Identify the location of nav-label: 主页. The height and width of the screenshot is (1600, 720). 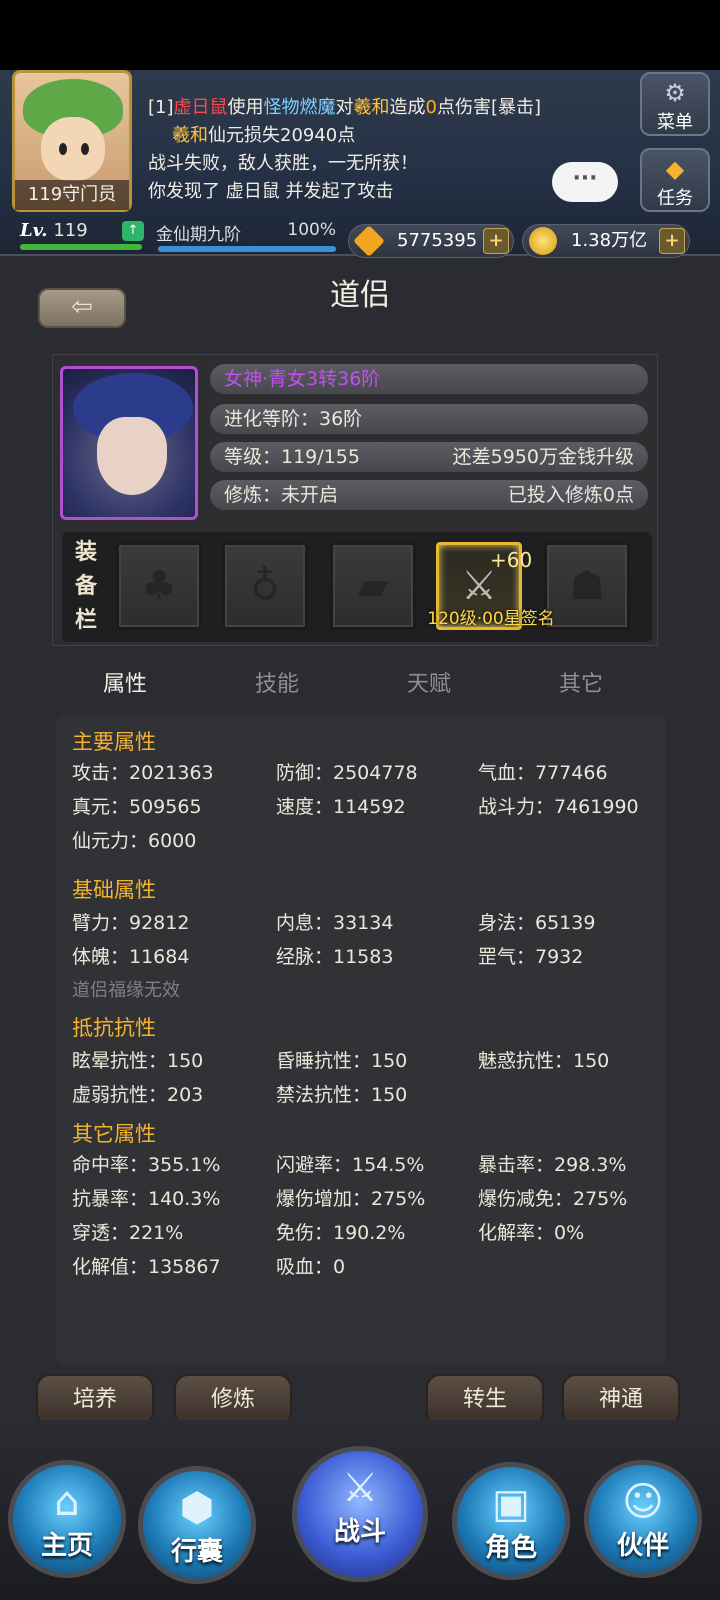
(66, 1546).